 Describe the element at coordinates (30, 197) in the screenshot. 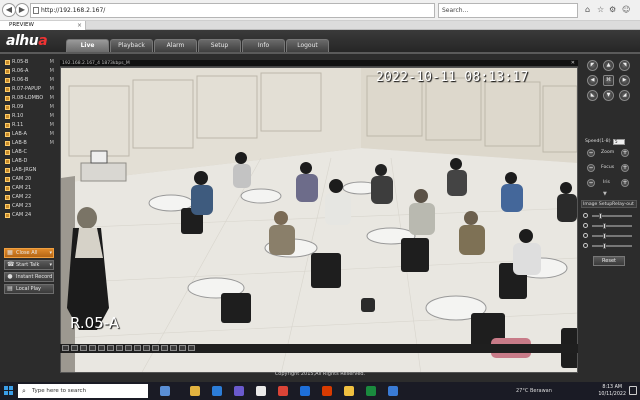

I see `channel-item: CAM 22` at that location.